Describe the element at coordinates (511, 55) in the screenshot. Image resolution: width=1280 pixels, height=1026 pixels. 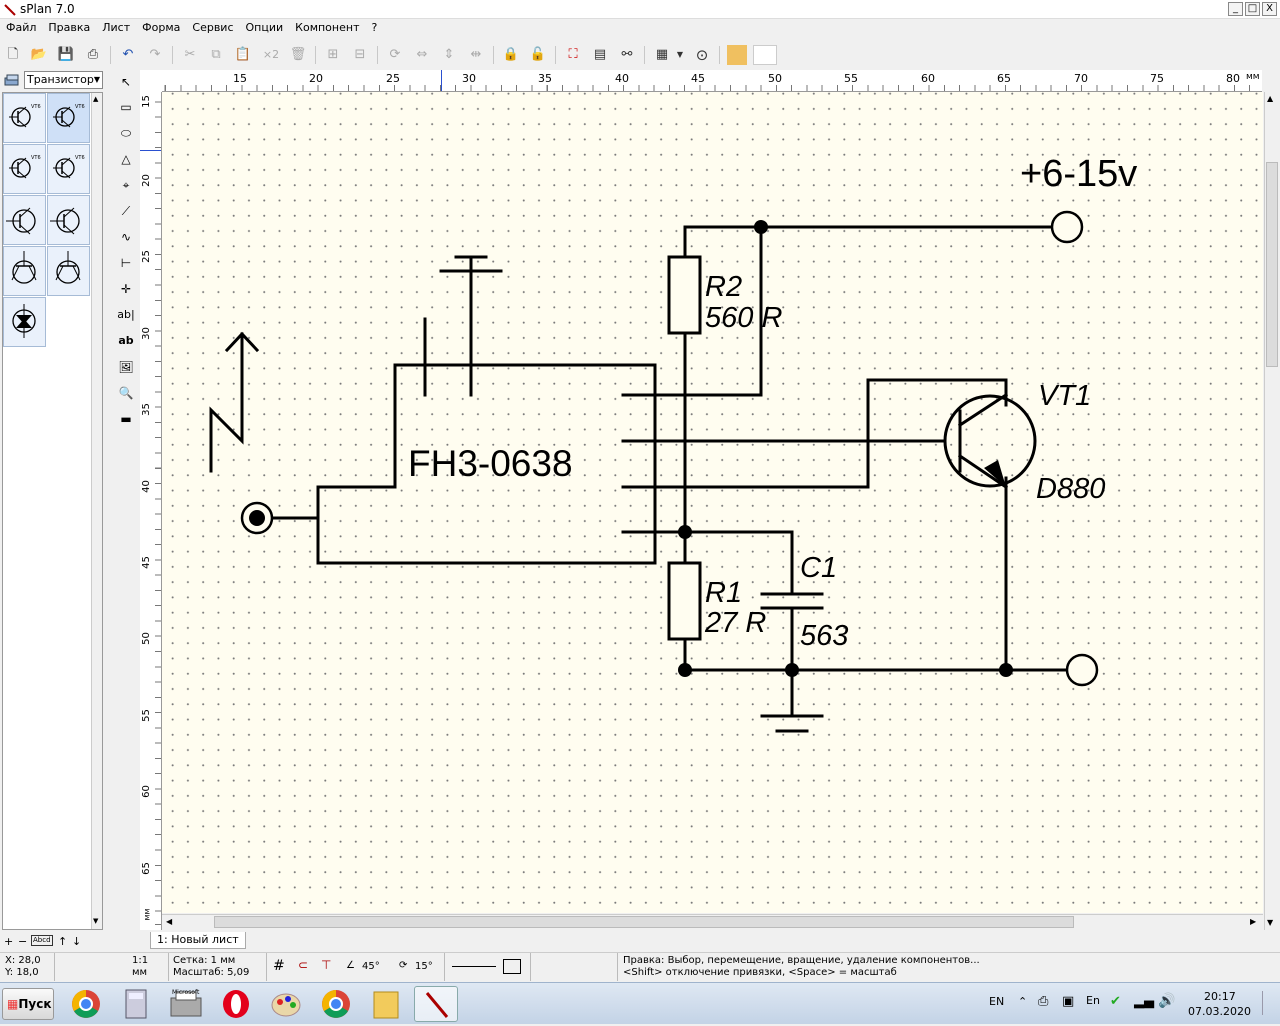
I see `lock-icon: 🔒` at that location.